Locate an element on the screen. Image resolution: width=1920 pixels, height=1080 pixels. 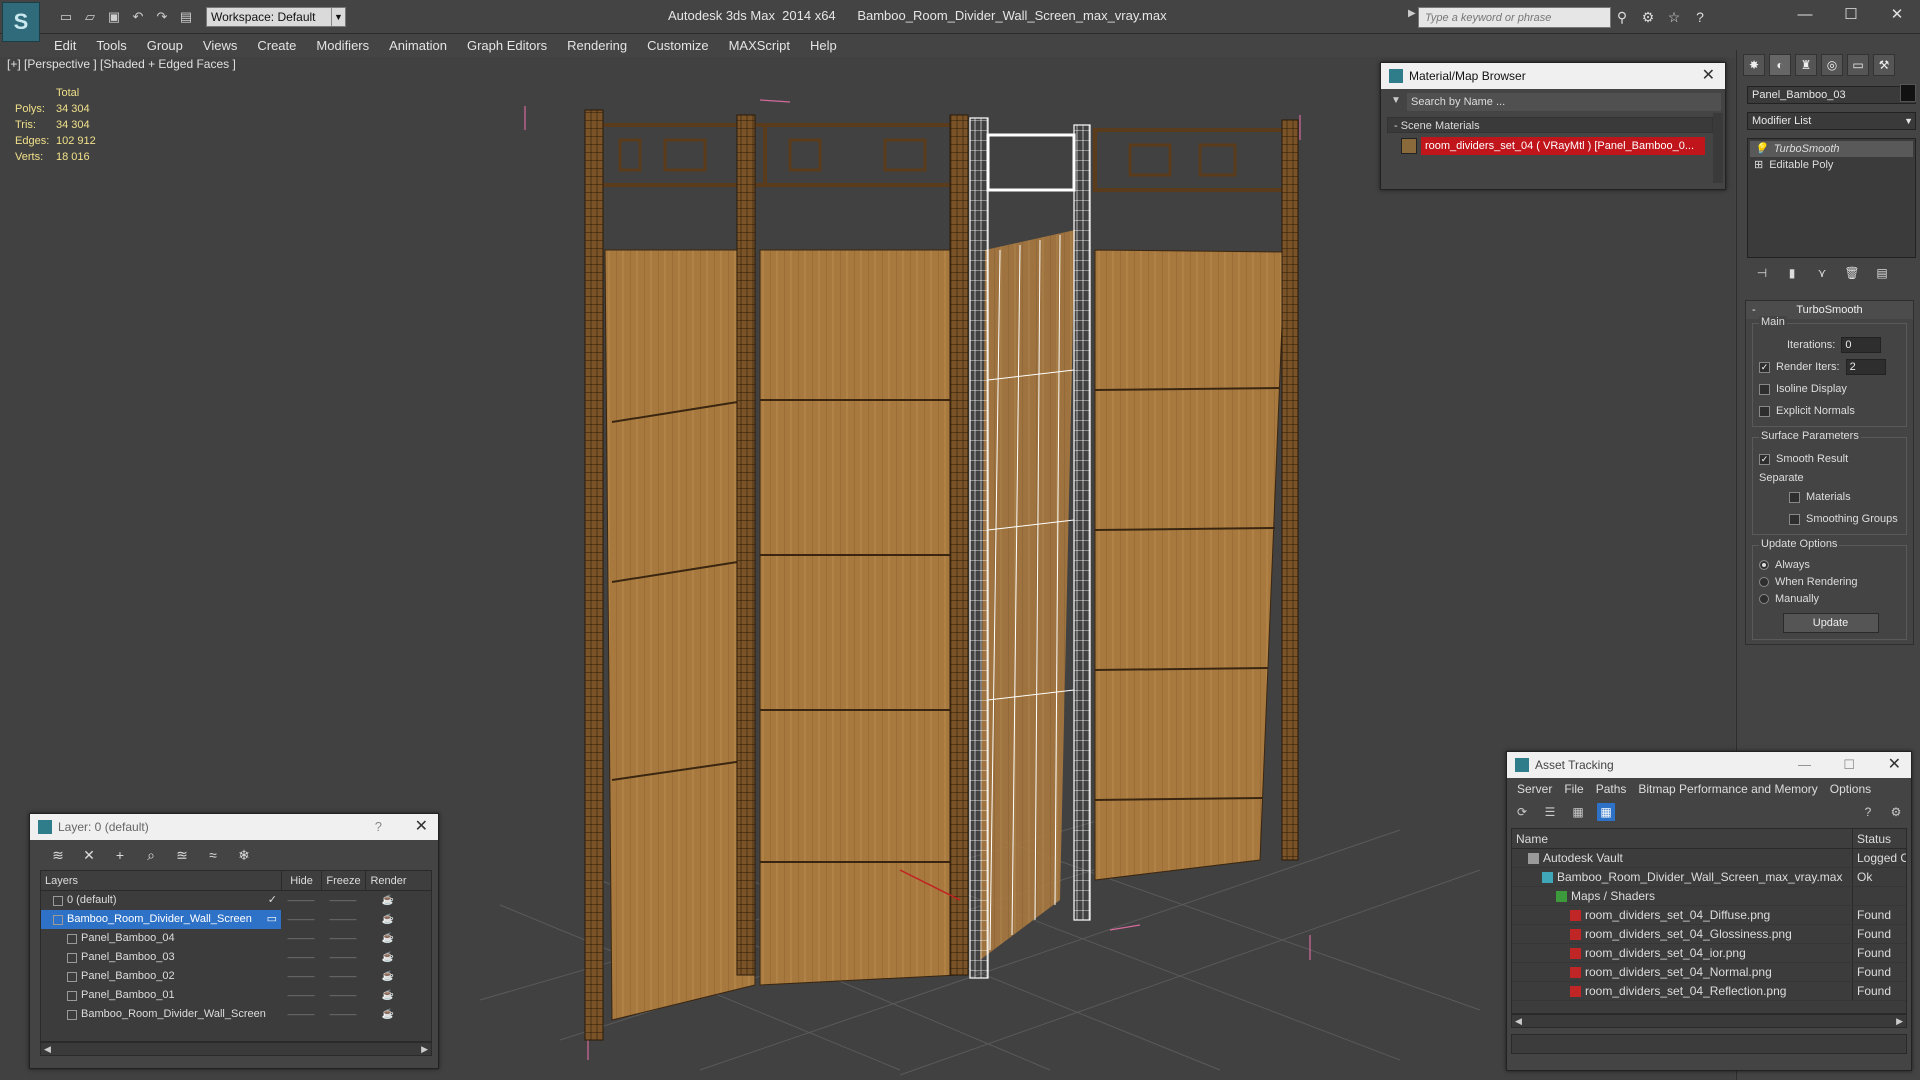
menu-views: Views is located at coordinates (220, 45).